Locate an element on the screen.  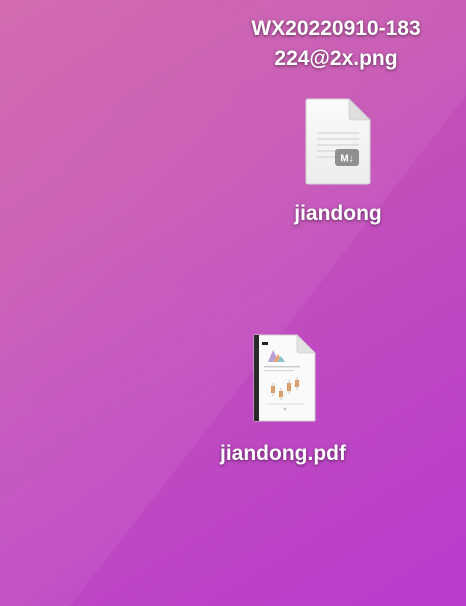
pdf-document-thumbnail-icon is located at coordinates (284, 378).